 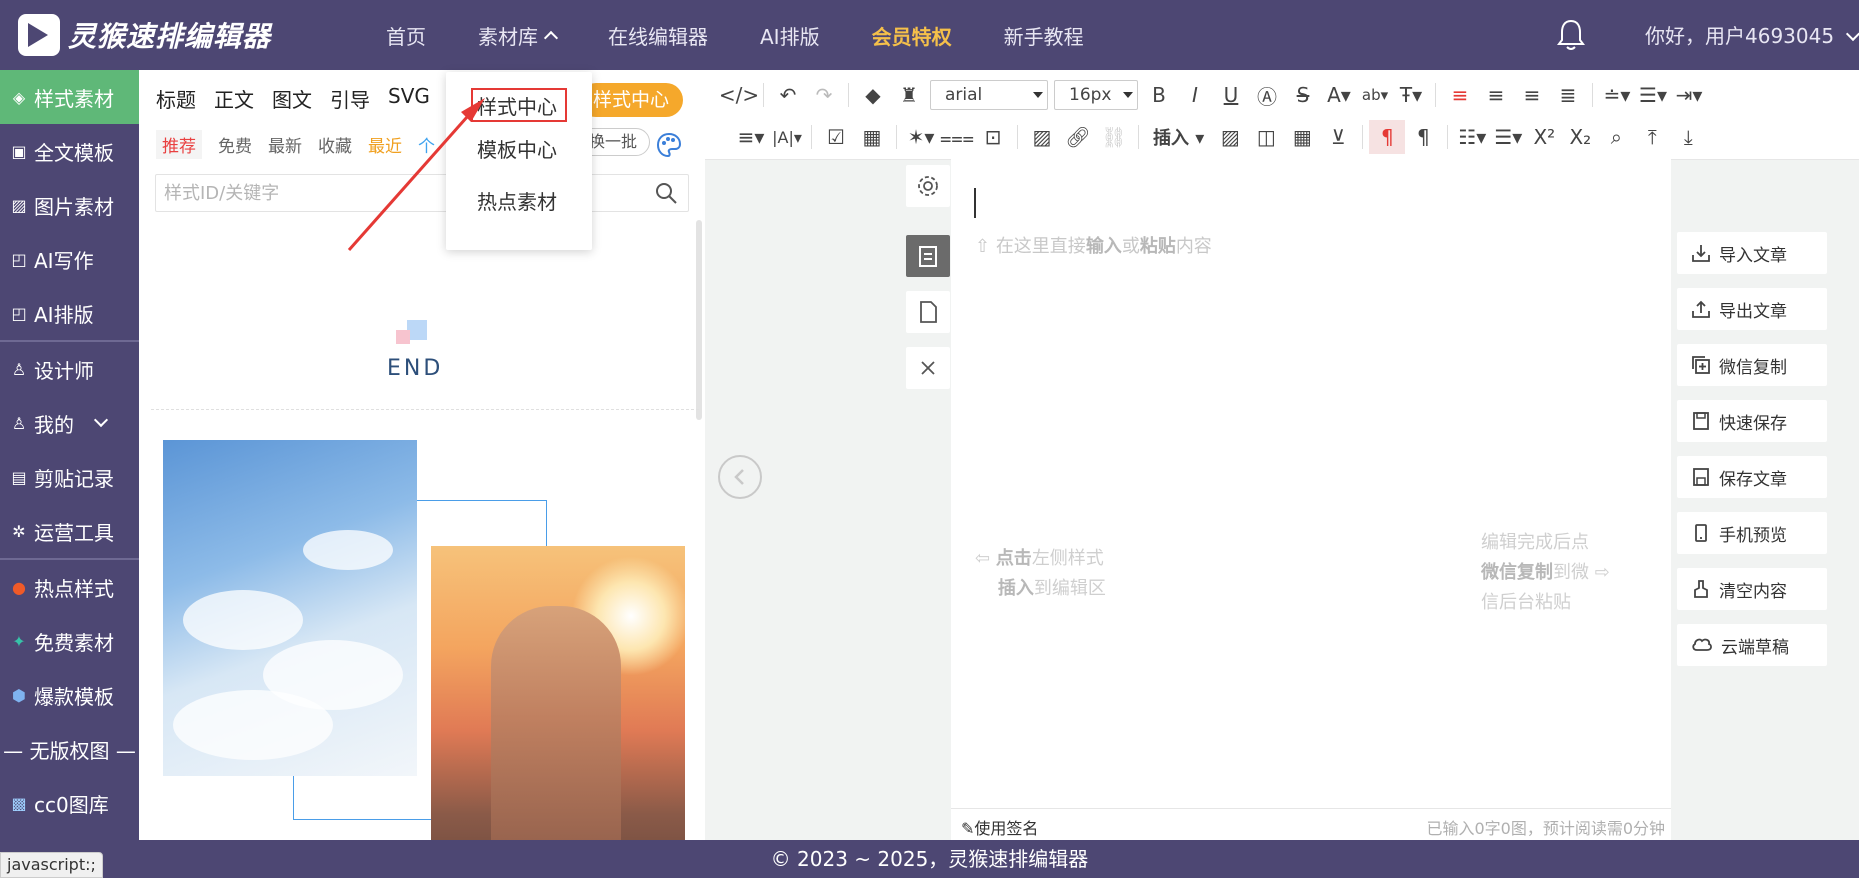 I want to click on style-center-pill: 样式中心, so click(x=631, y=100).